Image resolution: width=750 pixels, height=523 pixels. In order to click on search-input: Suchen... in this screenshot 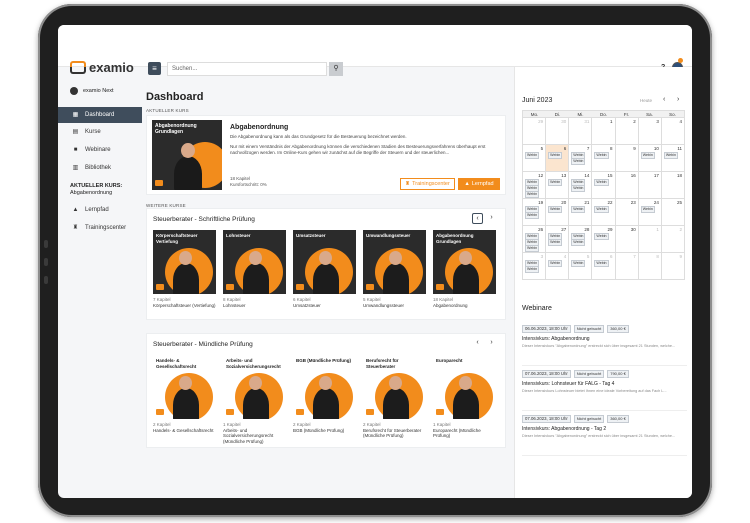, I will do `click(247, 69)`.